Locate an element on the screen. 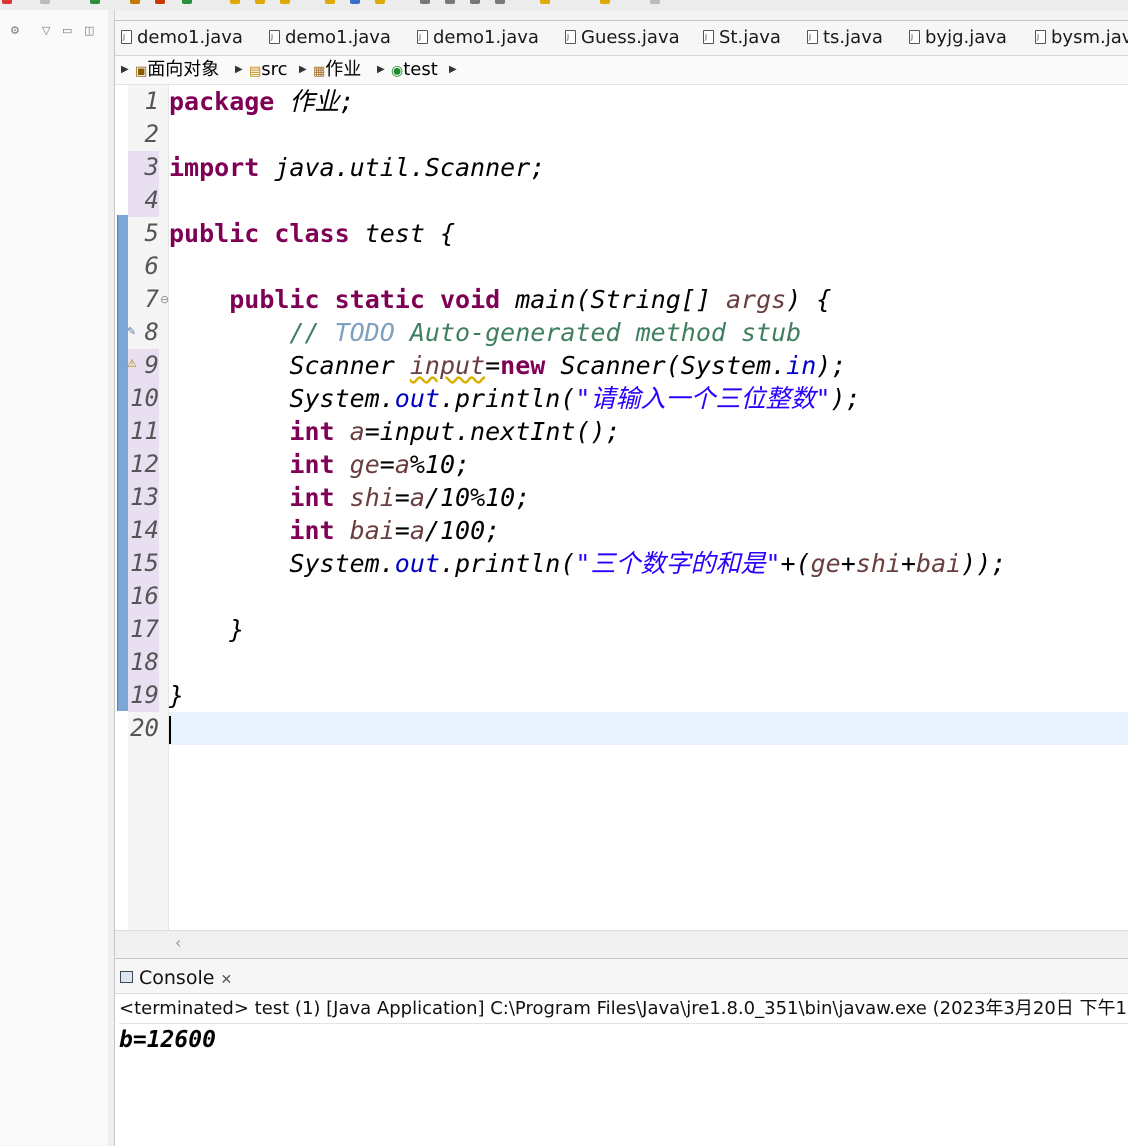 The height and width of the screenshot is (1146, 1128). code-line: System.out.println("请输入一个三位整数"); is located at coordinates (575, 398).